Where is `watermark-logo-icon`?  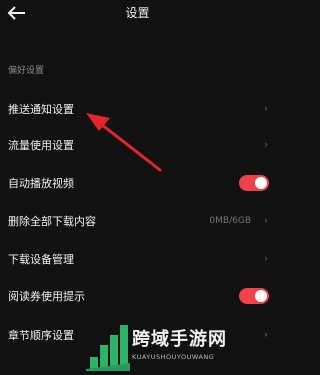 watermark-logo-icon is located at coordinates (108, 348).